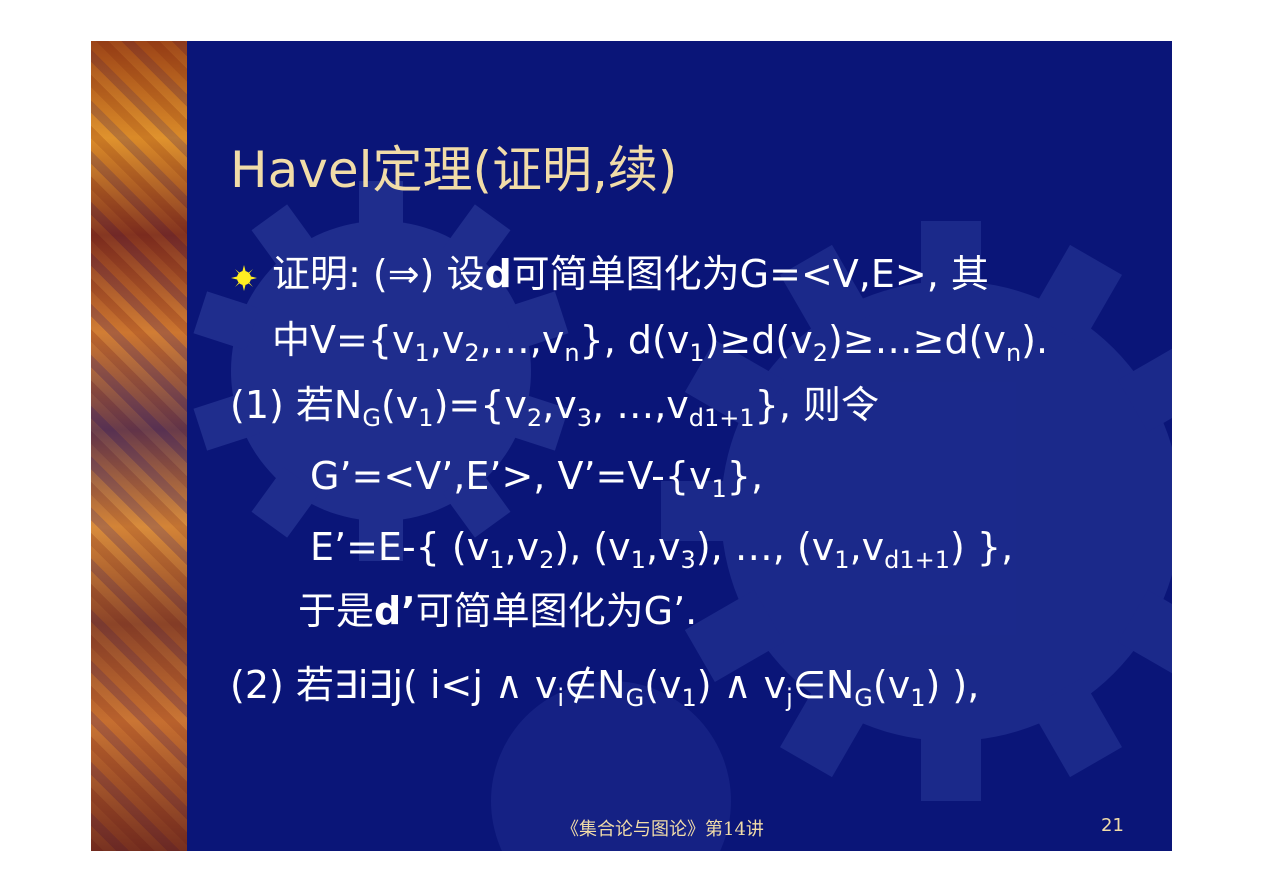  I want to click on body-line-3: (1) 若NG(v1)={v2,v3, …,vd1+1}, 则令, so click(555, 407).